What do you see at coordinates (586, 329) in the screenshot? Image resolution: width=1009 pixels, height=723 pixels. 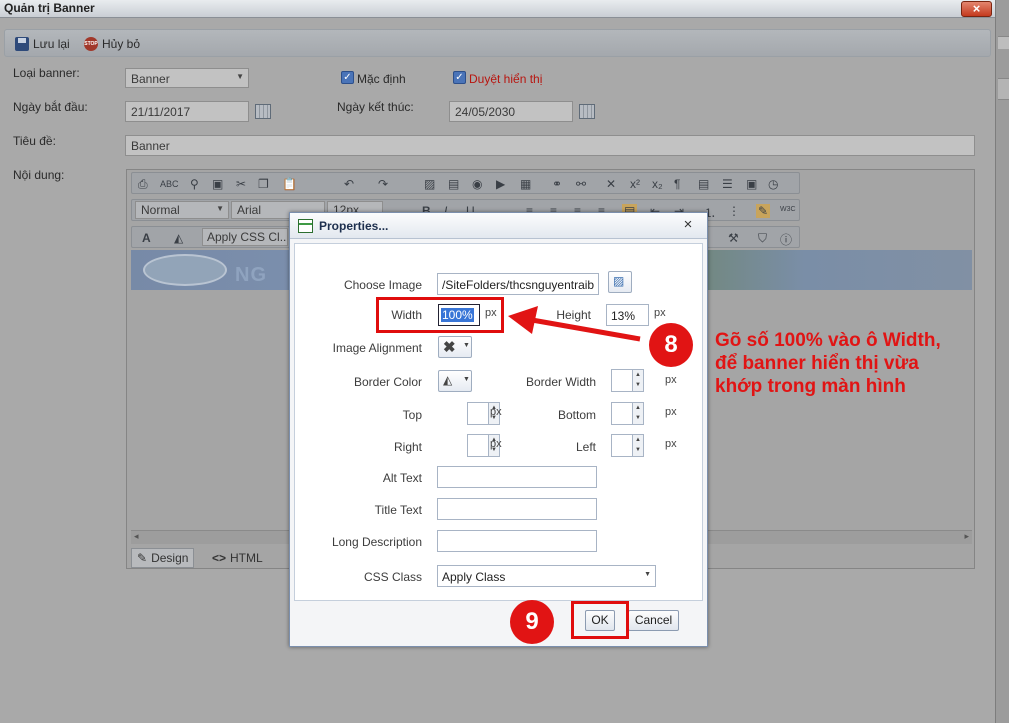 I see `arrow-shaft` at bounding box center [586, 329].